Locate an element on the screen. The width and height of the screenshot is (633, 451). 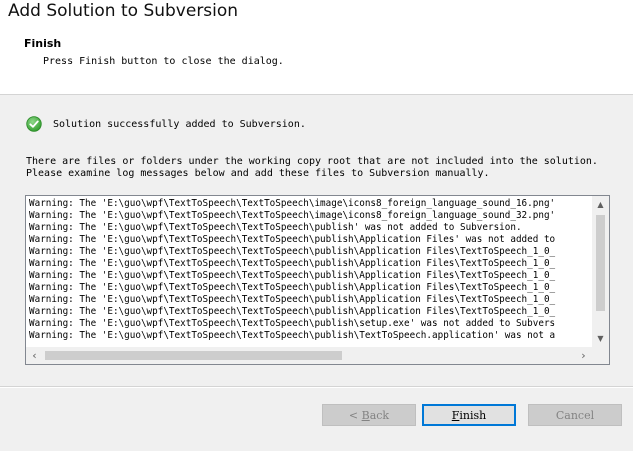
cancel-label: Cancel is located at coordinates (575, 415).